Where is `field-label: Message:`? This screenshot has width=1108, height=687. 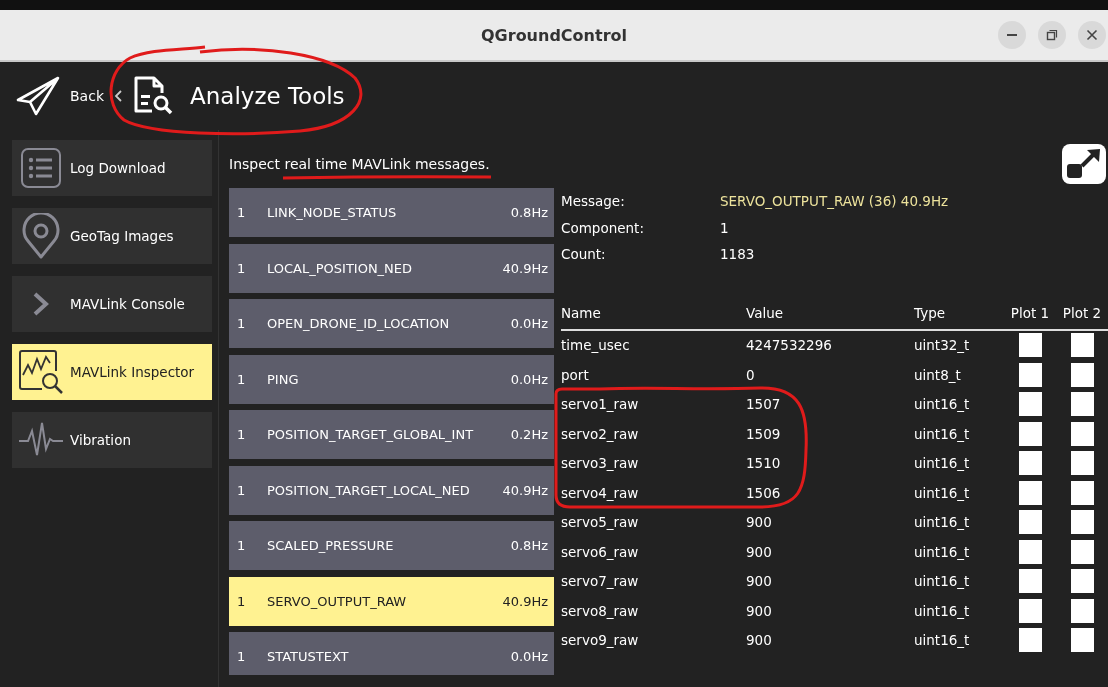
field-label: Message: is located at coordinates (593, 201).